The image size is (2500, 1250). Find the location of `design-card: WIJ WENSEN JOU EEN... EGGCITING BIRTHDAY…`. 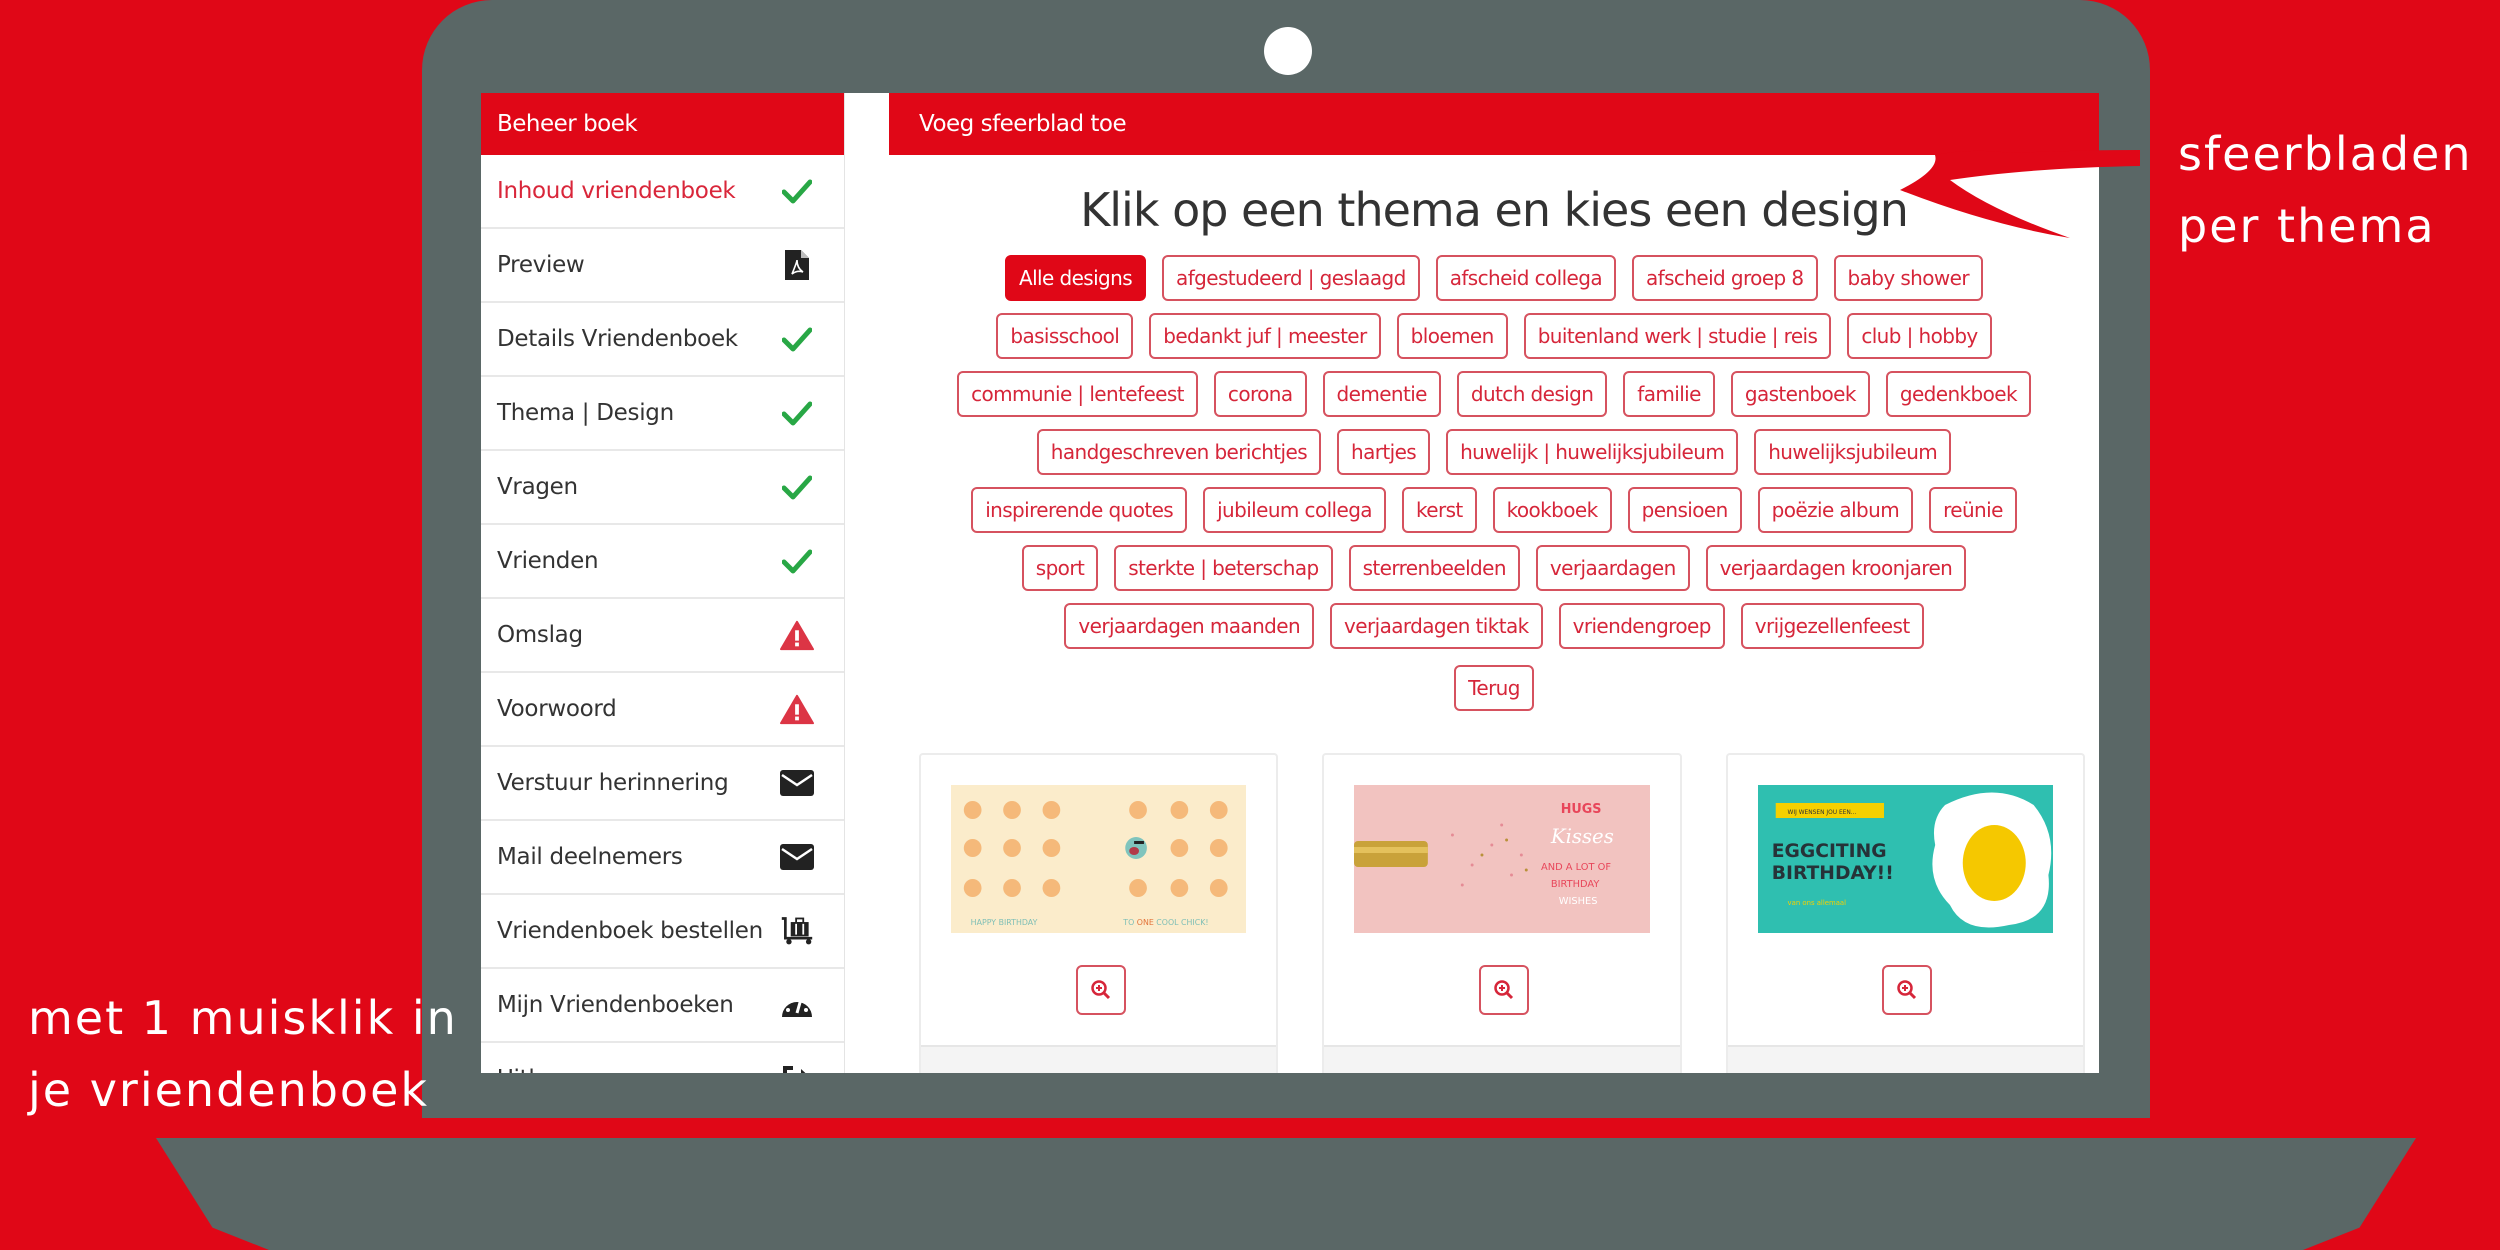

design-card: WIJ WENSEN JOU EEN... EGGCITING BIRTHDAY… is located at coordinates (1905, 913).